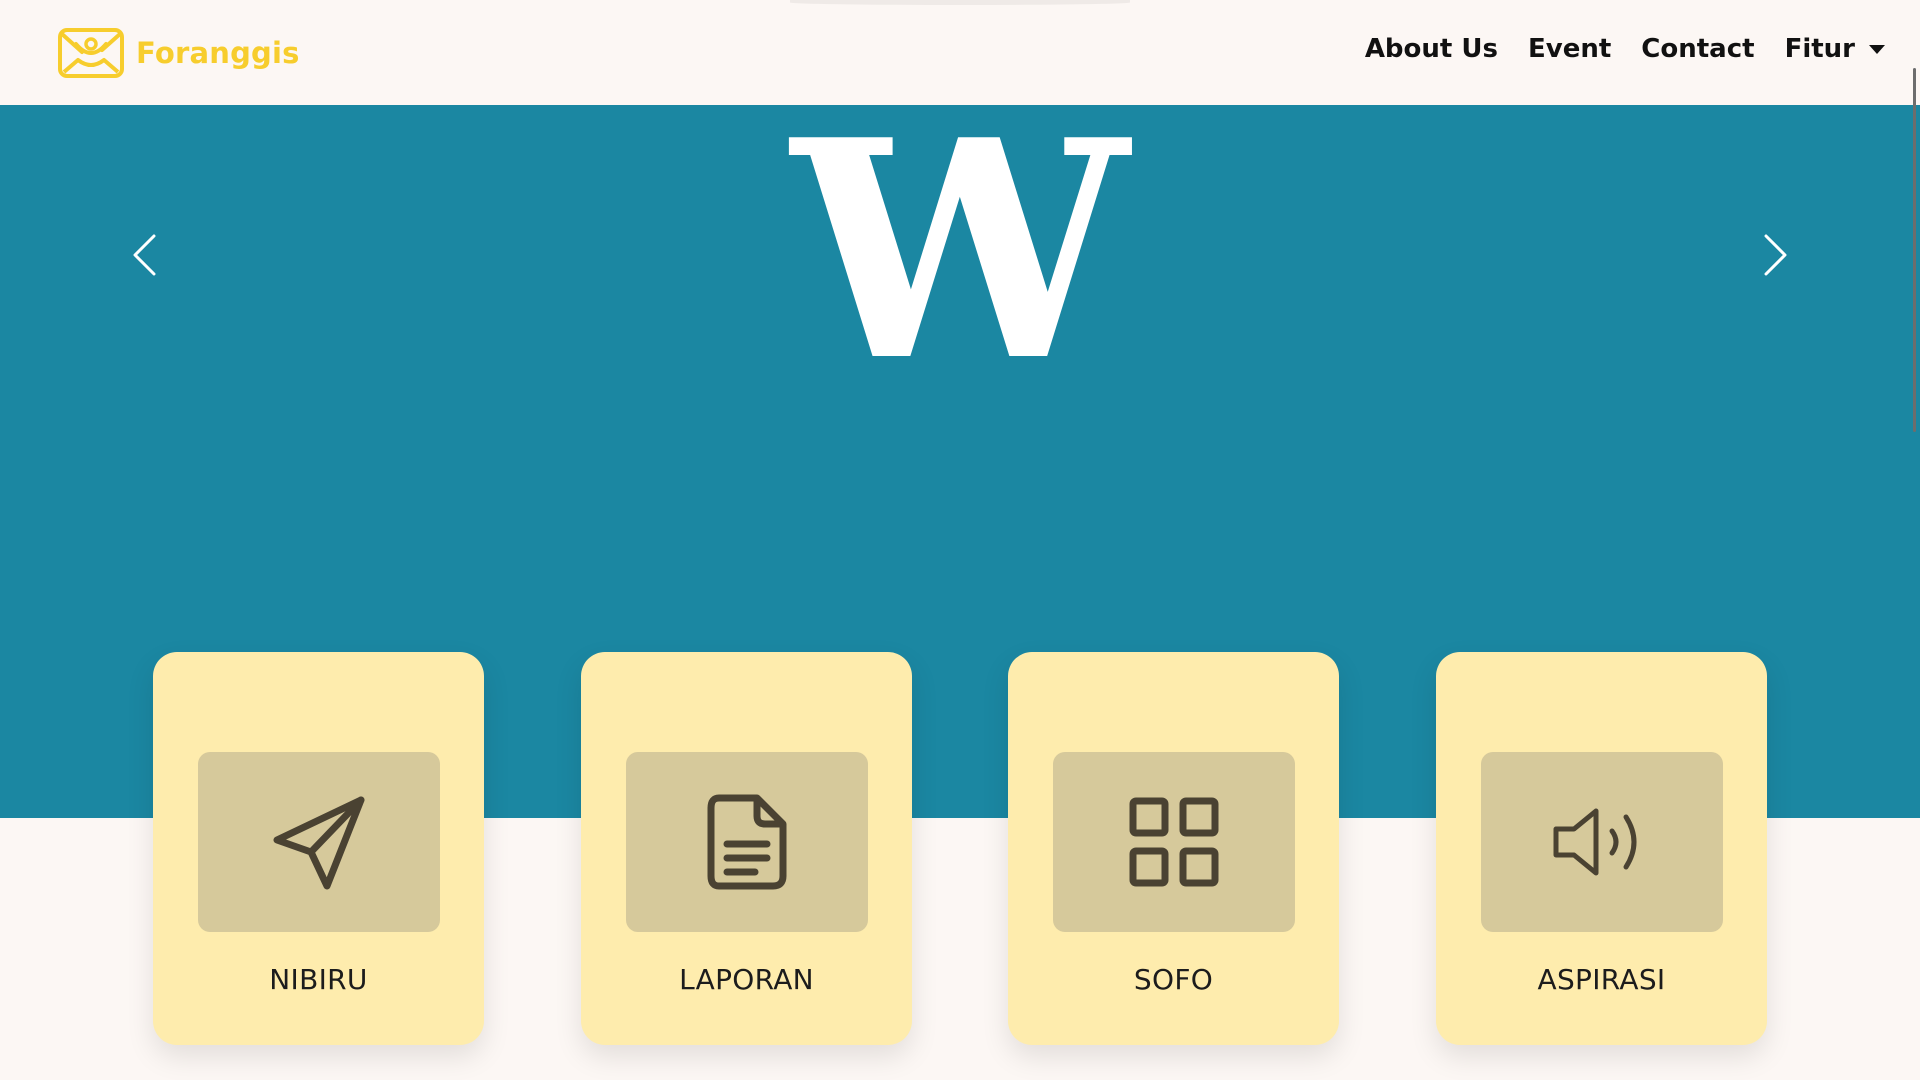 Image resolution: width=1920 pixels, height=1080 pixels. I want to click on feature-label-aspirasi: ASPIRASI, so click(1601, 979).